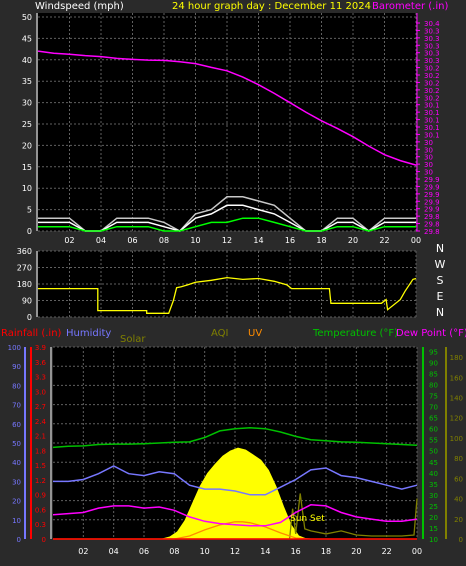 Image resolution: width=466 pixels, height=566 pixels. Describe the element at coordinates (440, 312) in the screenshot. I see `compass-label: N` at that location.